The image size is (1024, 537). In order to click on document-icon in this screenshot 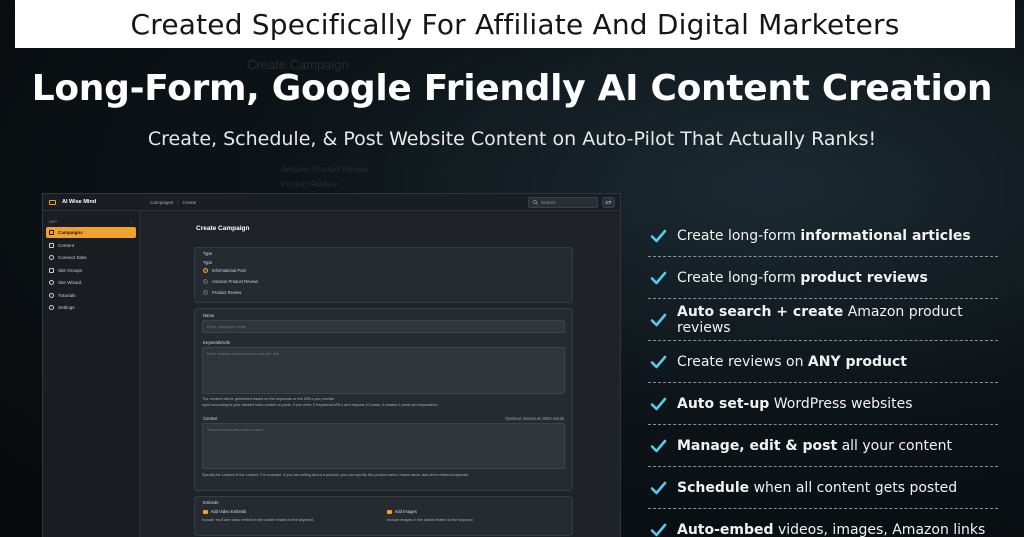, I will do `click(51, 245)`.